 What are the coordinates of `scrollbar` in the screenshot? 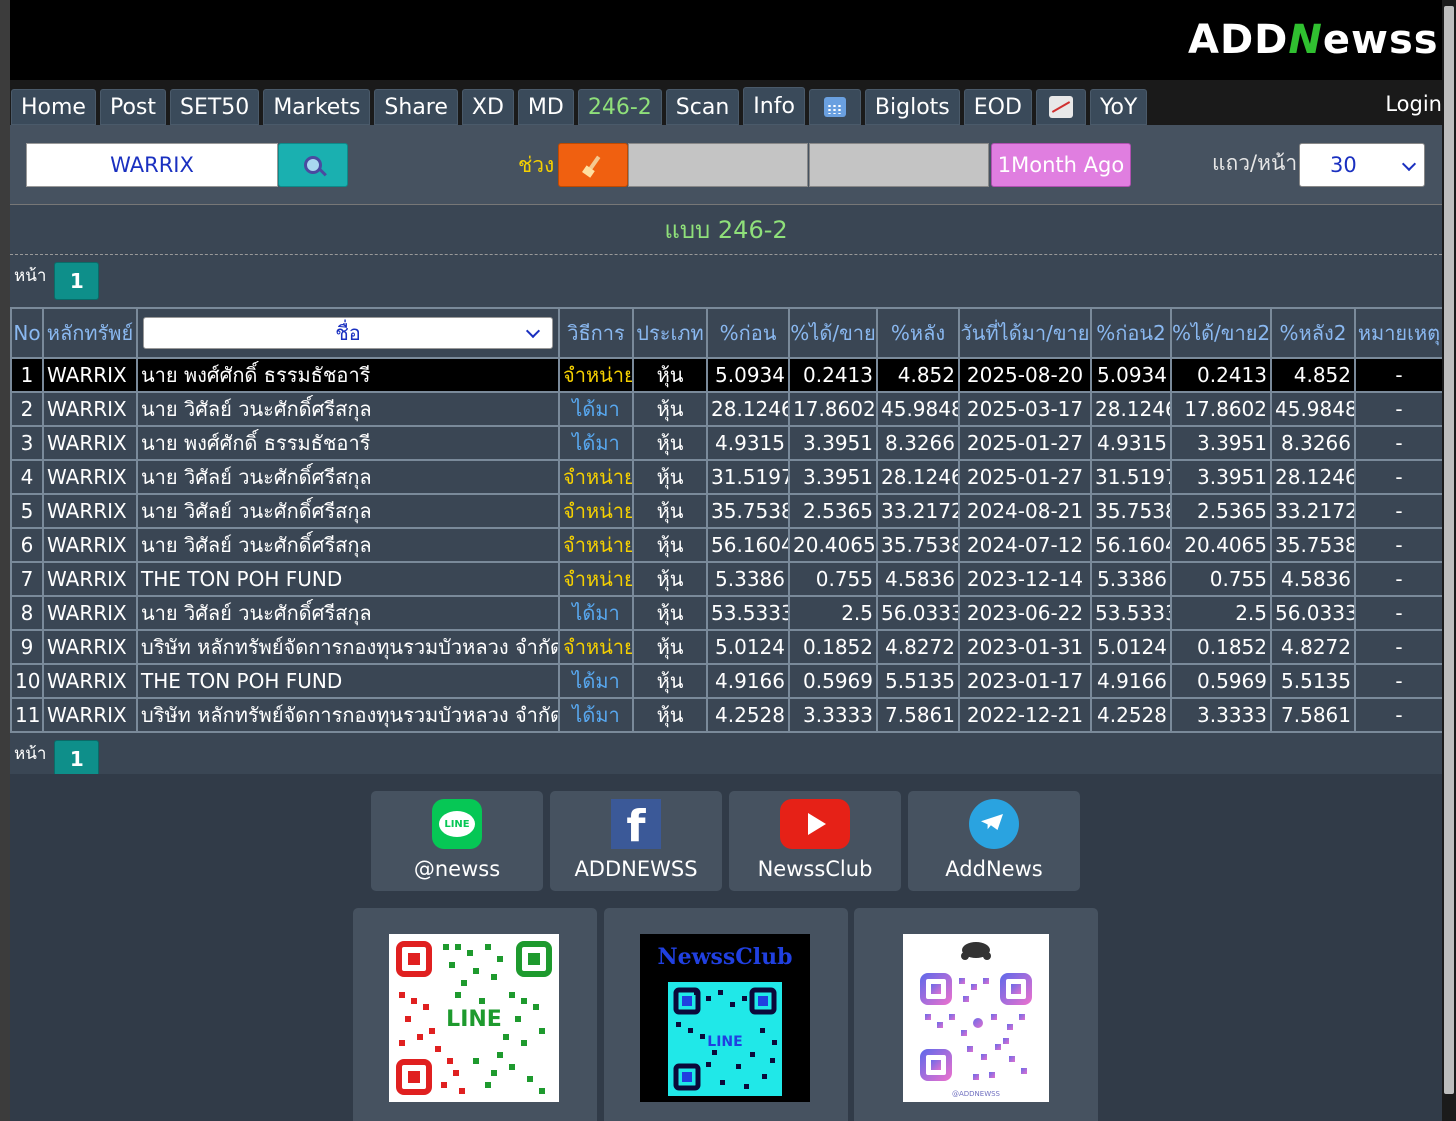 It's located at (1449, 560).